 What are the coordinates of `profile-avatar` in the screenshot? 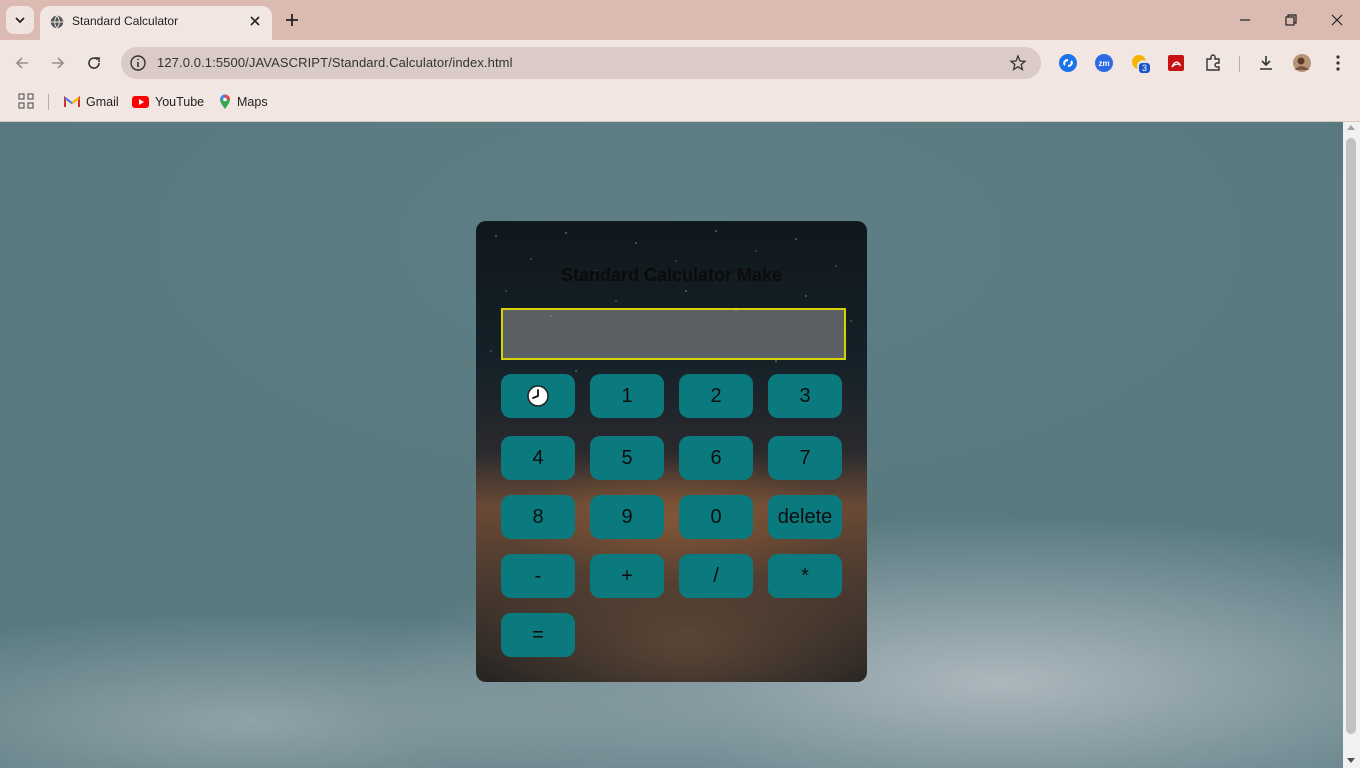 It's located at (1302, 63).